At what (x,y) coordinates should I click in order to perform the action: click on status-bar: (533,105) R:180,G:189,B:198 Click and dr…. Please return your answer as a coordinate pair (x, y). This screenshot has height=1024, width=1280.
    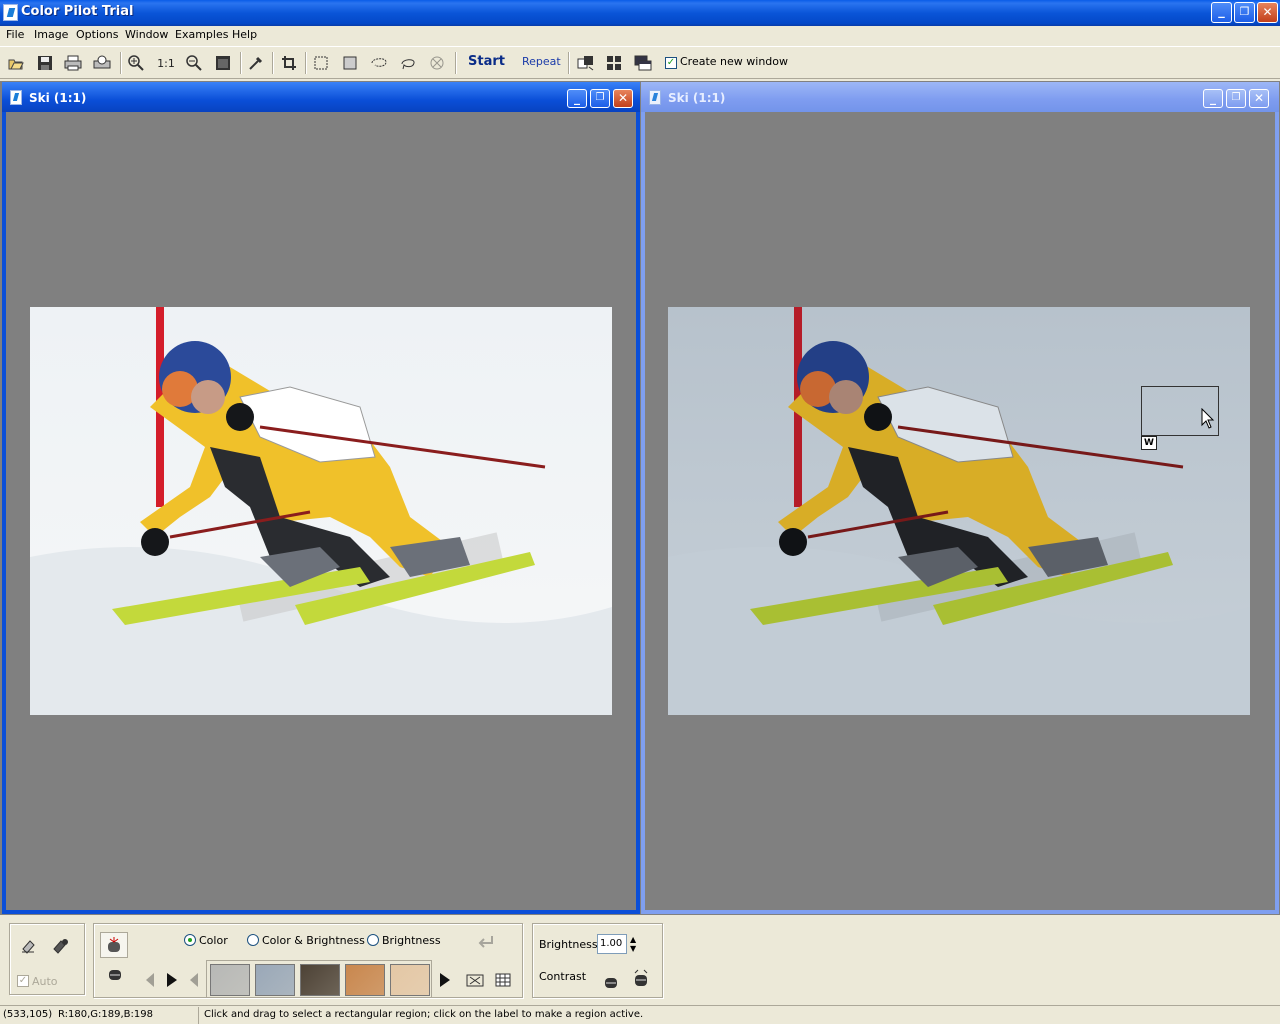
    Looking at the image, I should click on (640, 1014).